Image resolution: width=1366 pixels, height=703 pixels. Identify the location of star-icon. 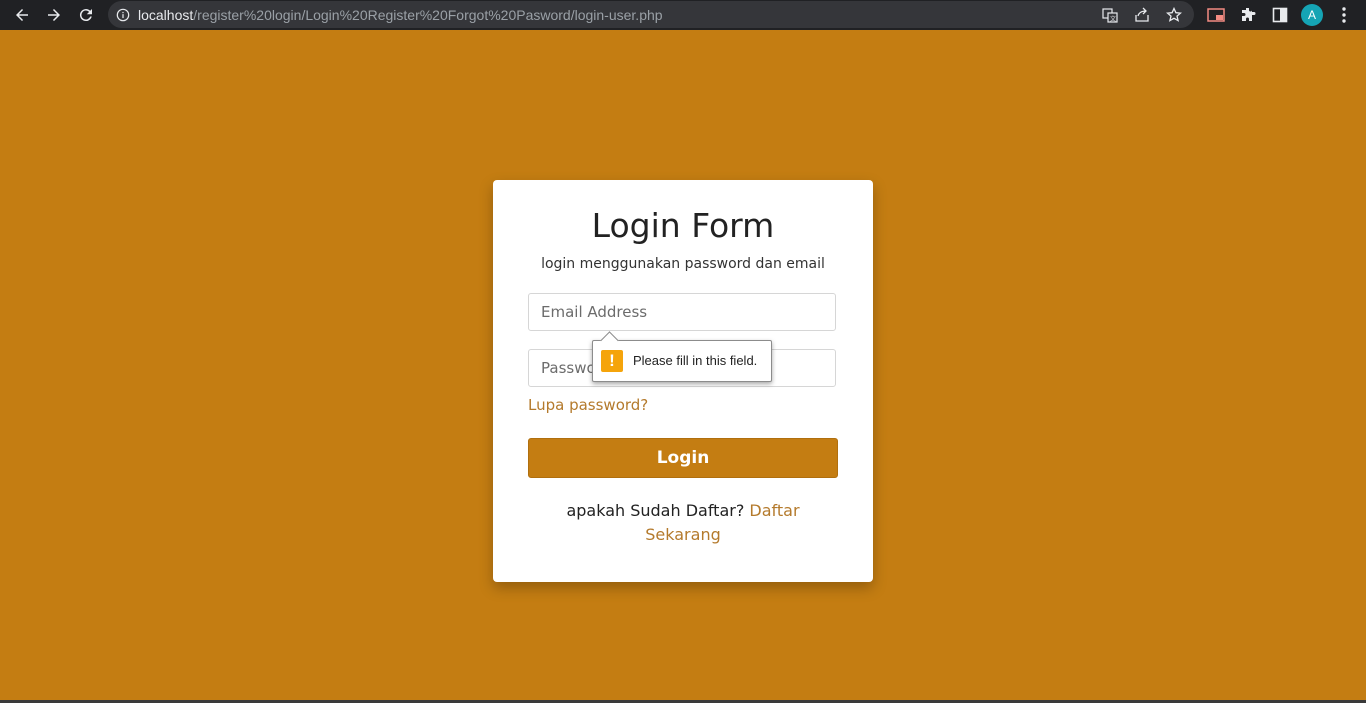
(1174, 14).